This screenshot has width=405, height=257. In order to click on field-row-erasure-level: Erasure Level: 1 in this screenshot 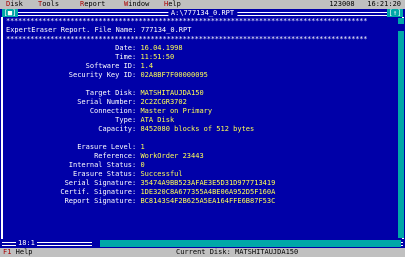, I will do `click(202, 147)`.